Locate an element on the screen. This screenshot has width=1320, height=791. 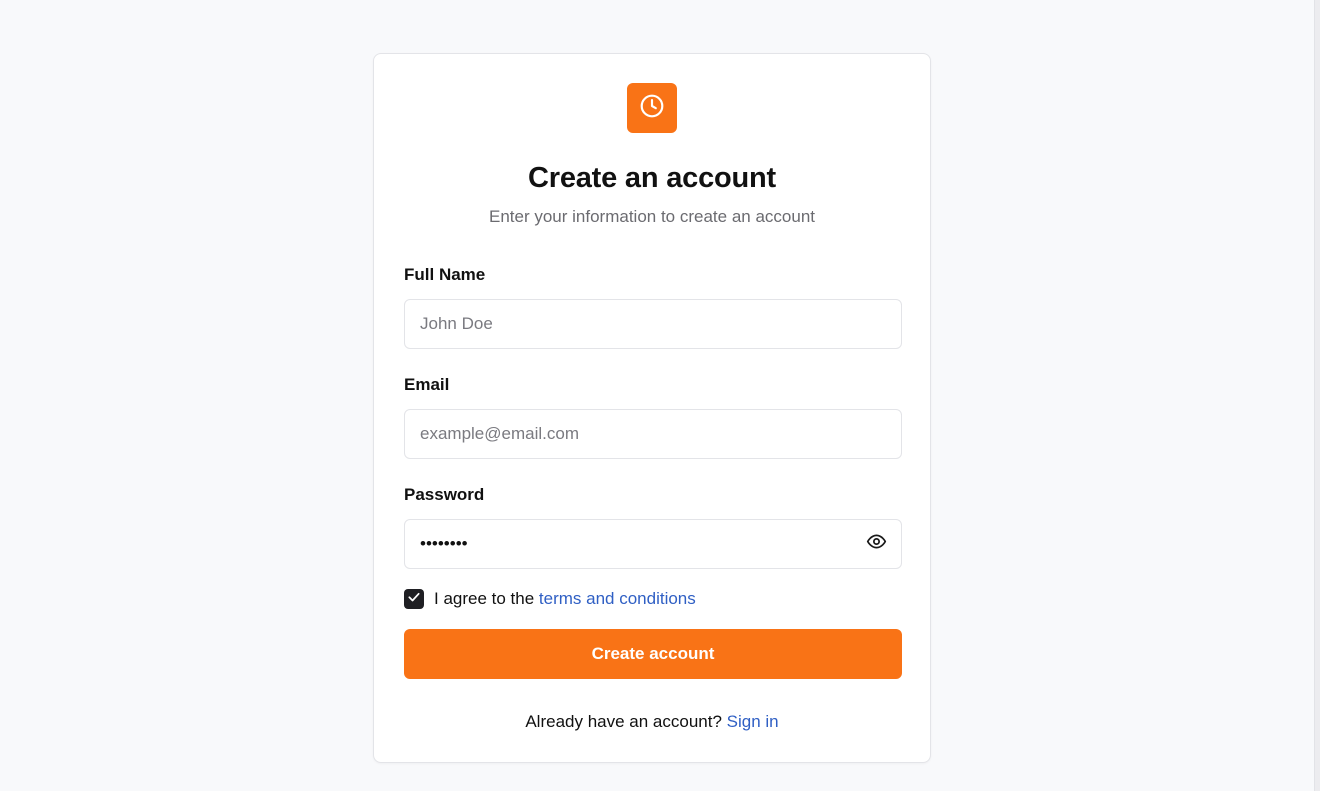
email-label: Email is located at coordinates (427, 384).